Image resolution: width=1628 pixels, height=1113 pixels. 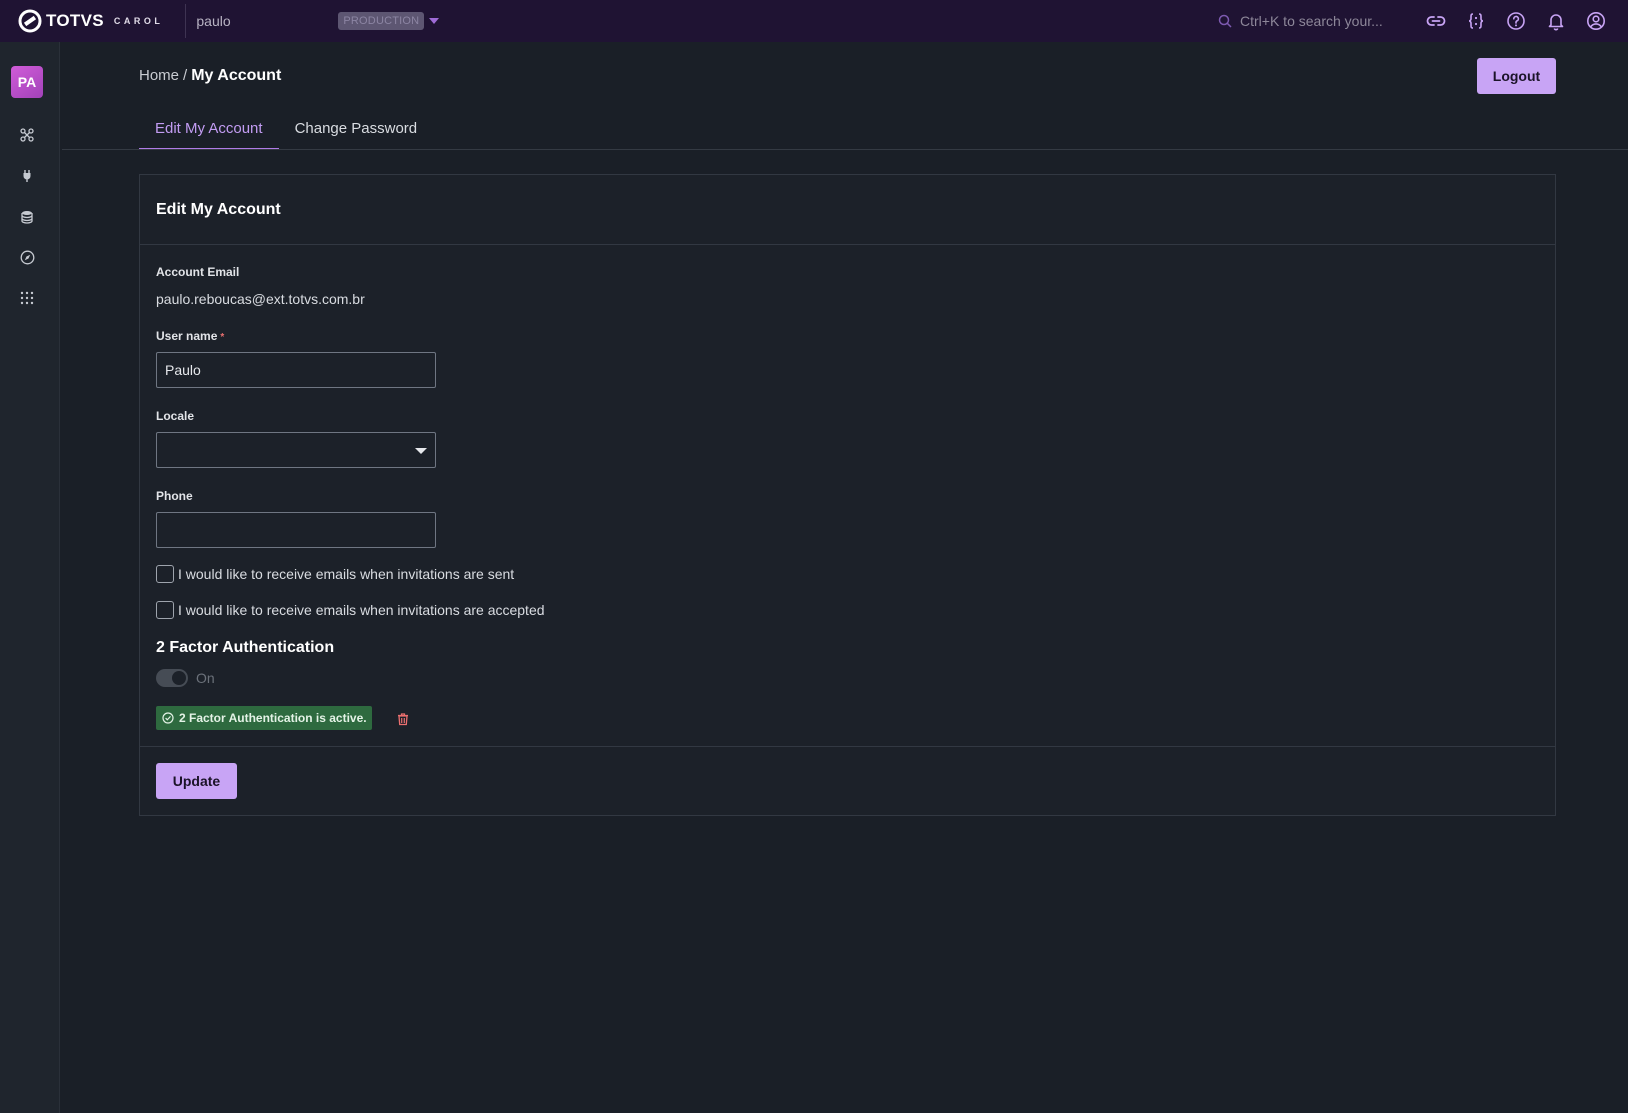 I want to click on brand-name: TOTVS, so click(x=75, y=20).